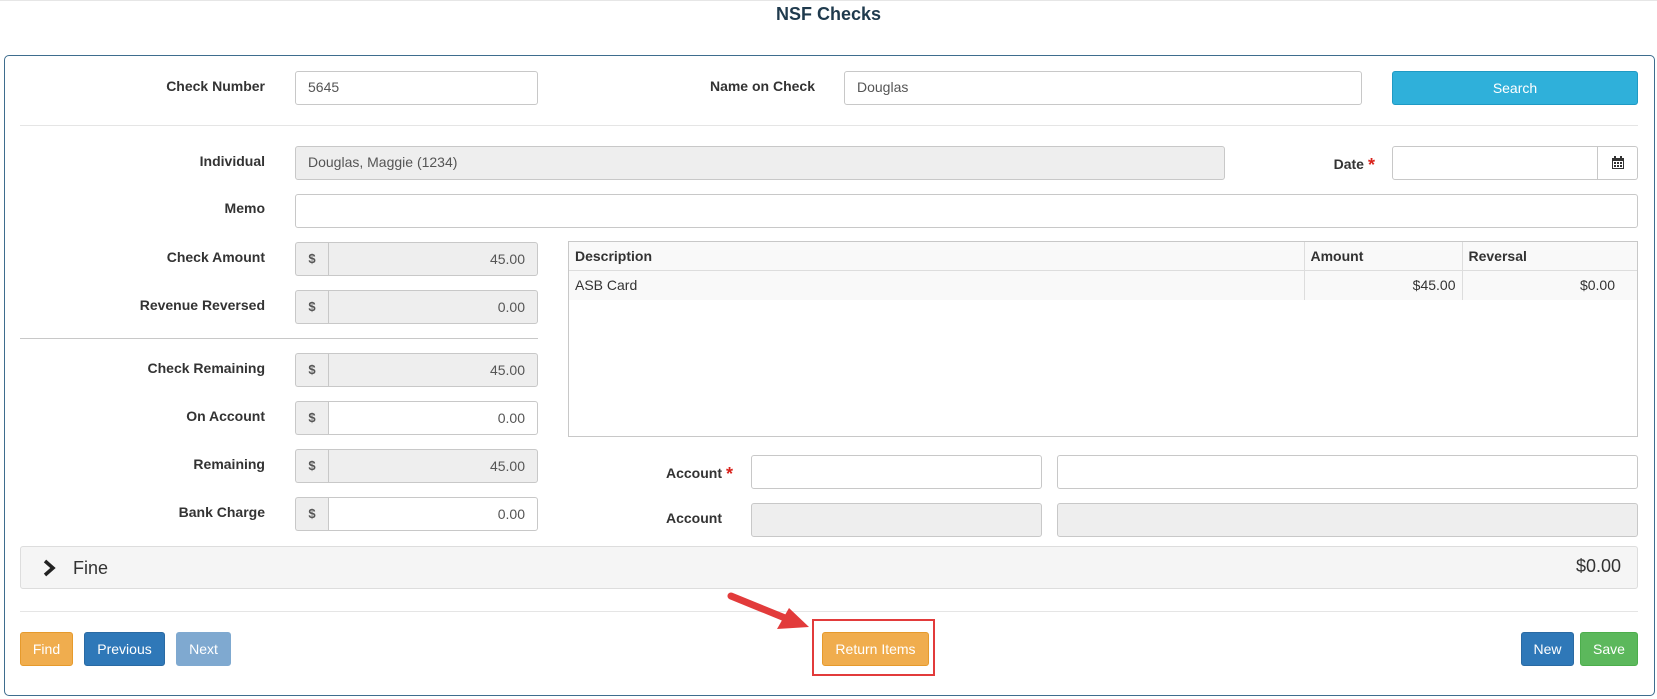  Describe the element at coordinates (1348, 164) in the screenshot. I see `date-label-text: Date` at that location.